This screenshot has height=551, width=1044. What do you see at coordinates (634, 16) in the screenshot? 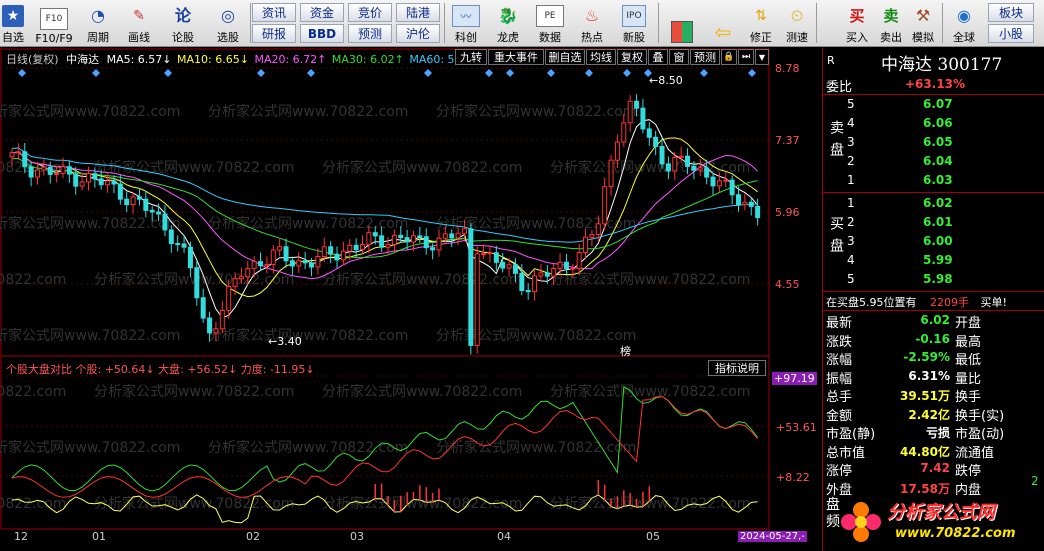
I see `ipo-icon: IPO` at bounding box center [634, 16].